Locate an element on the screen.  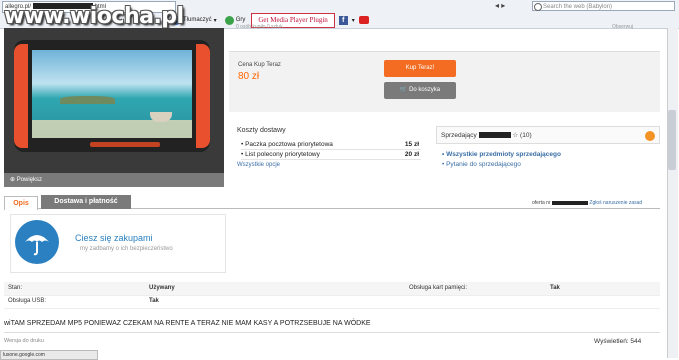
nav-arrows: ◂ ▸ is located at coordinates (506, 6).